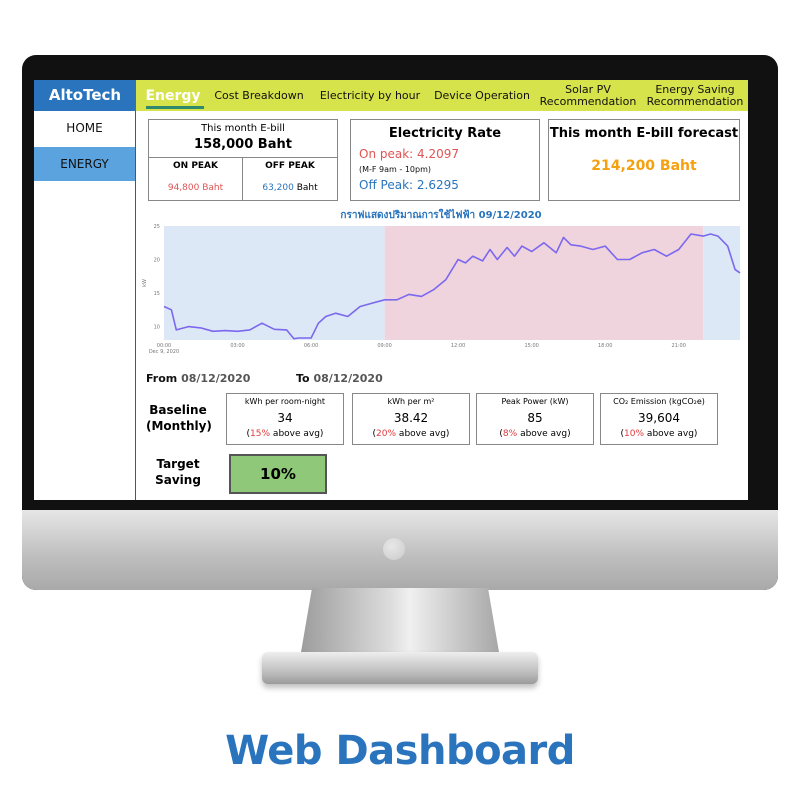  Describe the element at coordinates (84, 128) in the screenshot. I see `sidebar-item-home: HOME` at that location.